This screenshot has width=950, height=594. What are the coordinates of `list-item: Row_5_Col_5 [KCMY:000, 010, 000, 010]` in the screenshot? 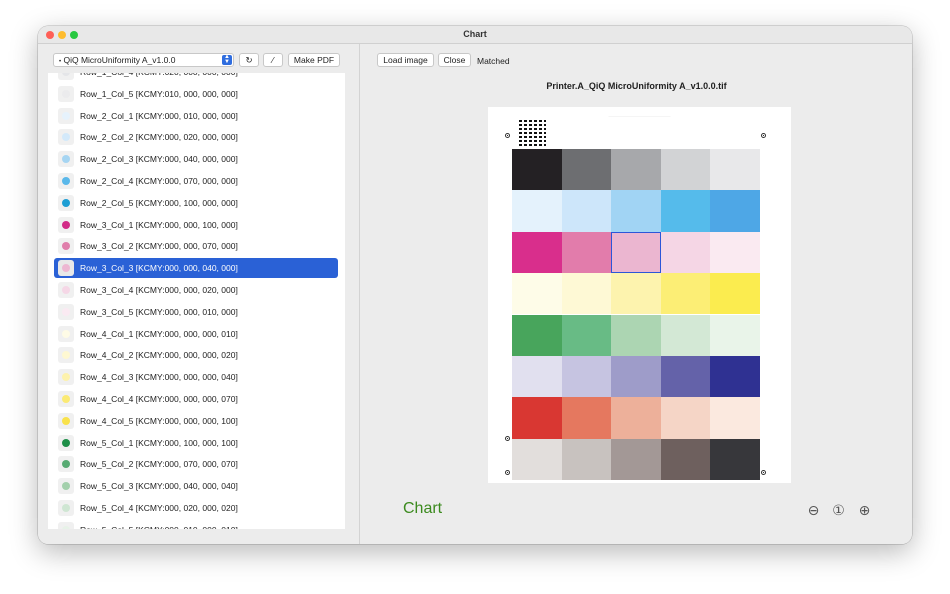 It's located at (196, 524).